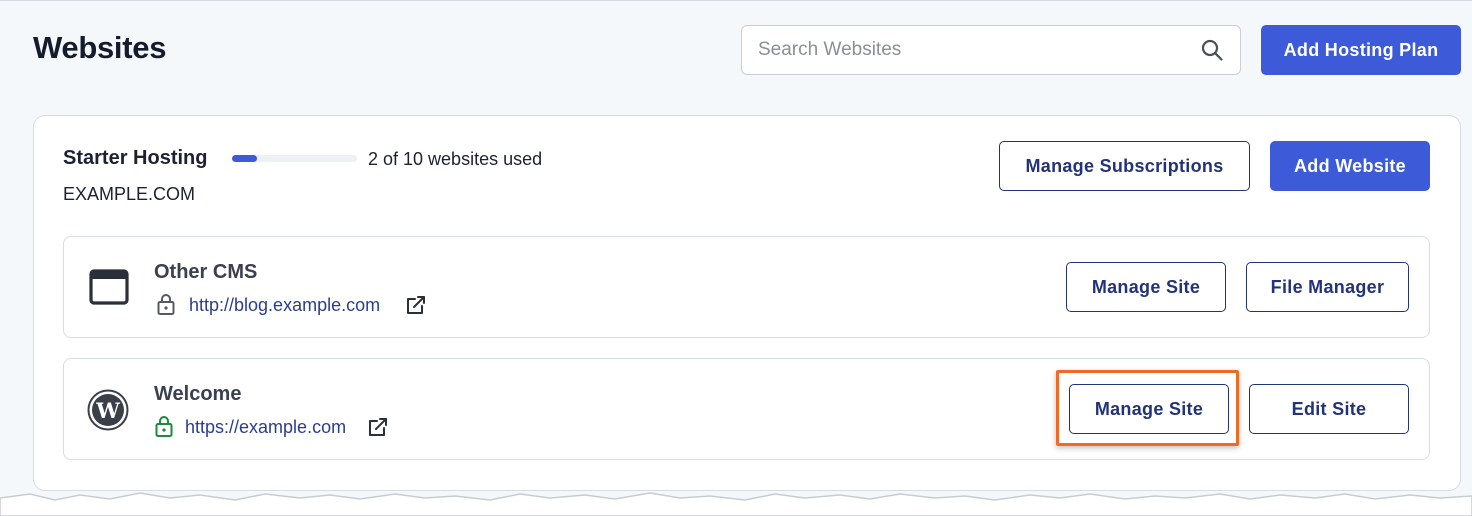 The image size is (1472, 516). Describe the element at coordinates (1212, 50) in the screenshot. I see `search-icon` at that location.